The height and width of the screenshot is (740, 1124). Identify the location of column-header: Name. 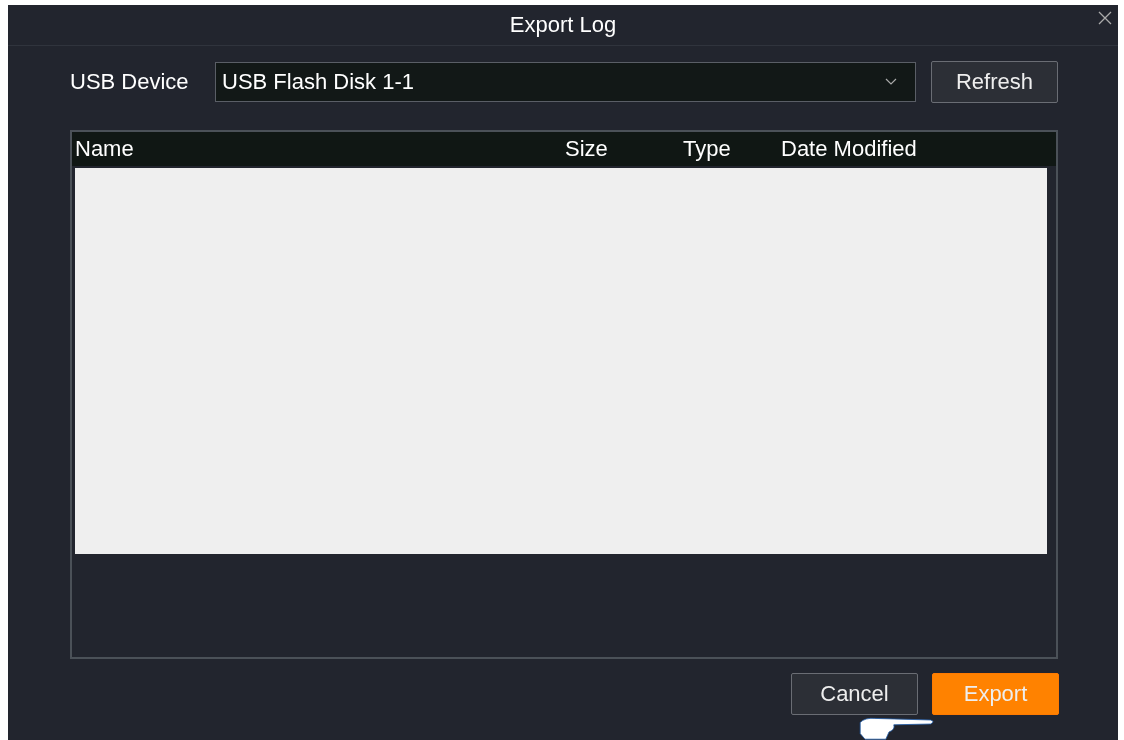
(104, 149).